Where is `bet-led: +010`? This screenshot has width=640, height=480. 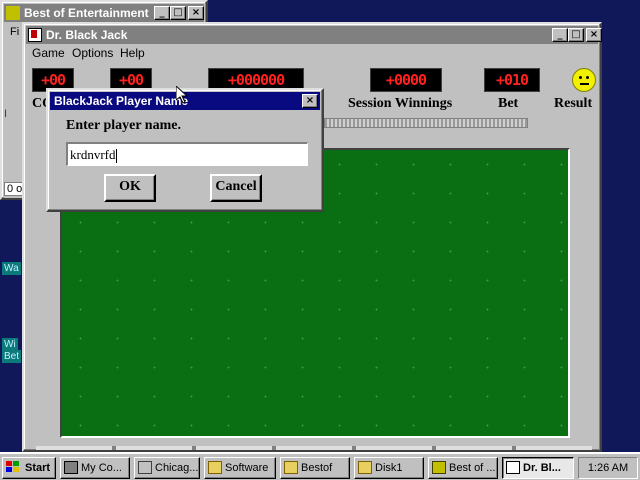
bet-led: +010 is located at coordinates (512, 80).